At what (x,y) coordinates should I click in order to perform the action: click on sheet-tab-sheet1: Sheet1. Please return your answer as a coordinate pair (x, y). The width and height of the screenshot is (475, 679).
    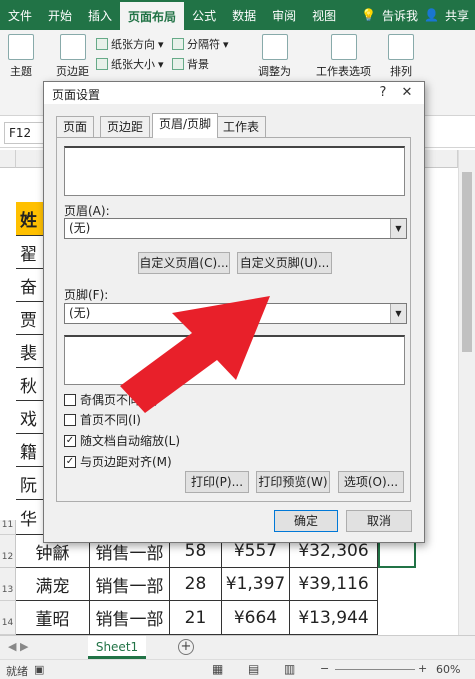
    Looking at the image, I should click on (117, 647).